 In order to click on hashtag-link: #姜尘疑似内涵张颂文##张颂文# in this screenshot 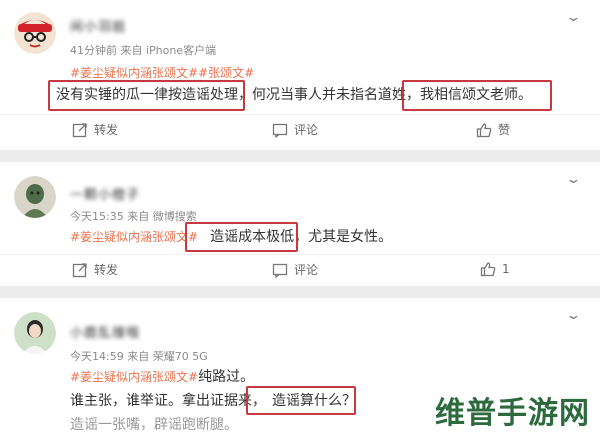, I will do `click(162, 73)`.